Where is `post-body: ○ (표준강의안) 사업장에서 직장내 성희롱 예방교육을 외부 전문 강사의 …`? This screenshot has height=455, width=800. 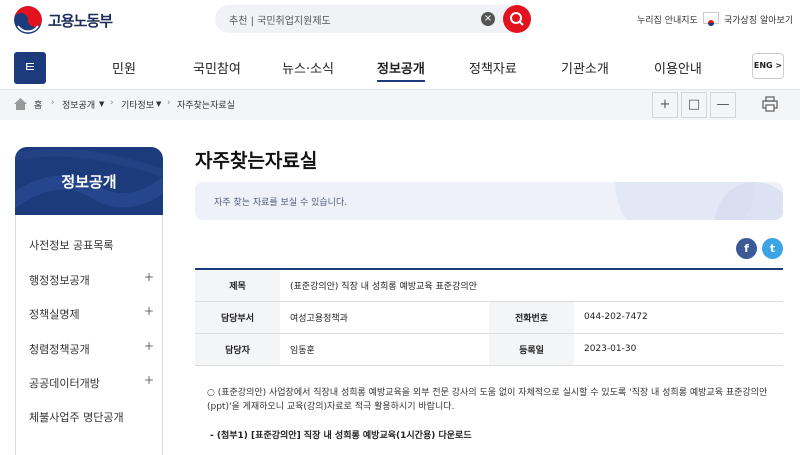 post-body: ○ (표준강의안) 사업장에서 직장내 성희롱 예방교육을 외부 전문 강사의 … is located at coordinates (487, 400).